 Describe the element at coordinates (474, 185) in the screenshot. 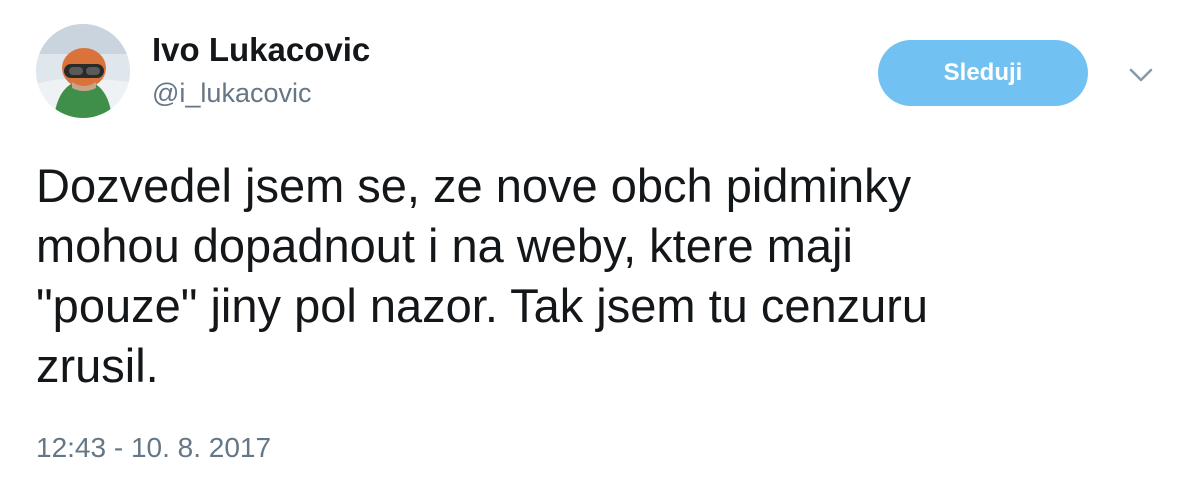

I see `tweet-text-line: Dozvedel jsem se, ze nove obch pidminky` at that location.